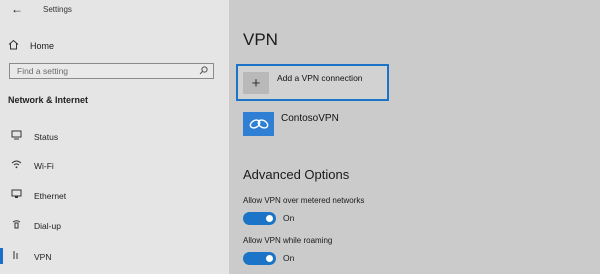  Describe the element at coordinates (13, 46) in the screenshot. I see `home-icon` at that location.